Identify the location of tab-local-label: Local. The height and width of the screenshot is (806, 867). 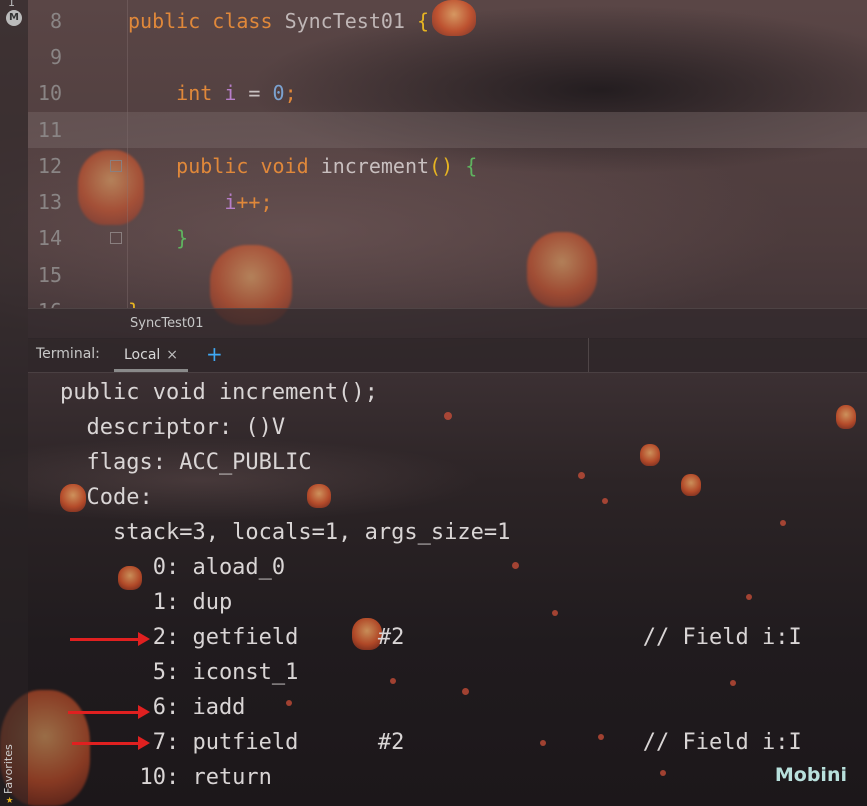
(142, 355).